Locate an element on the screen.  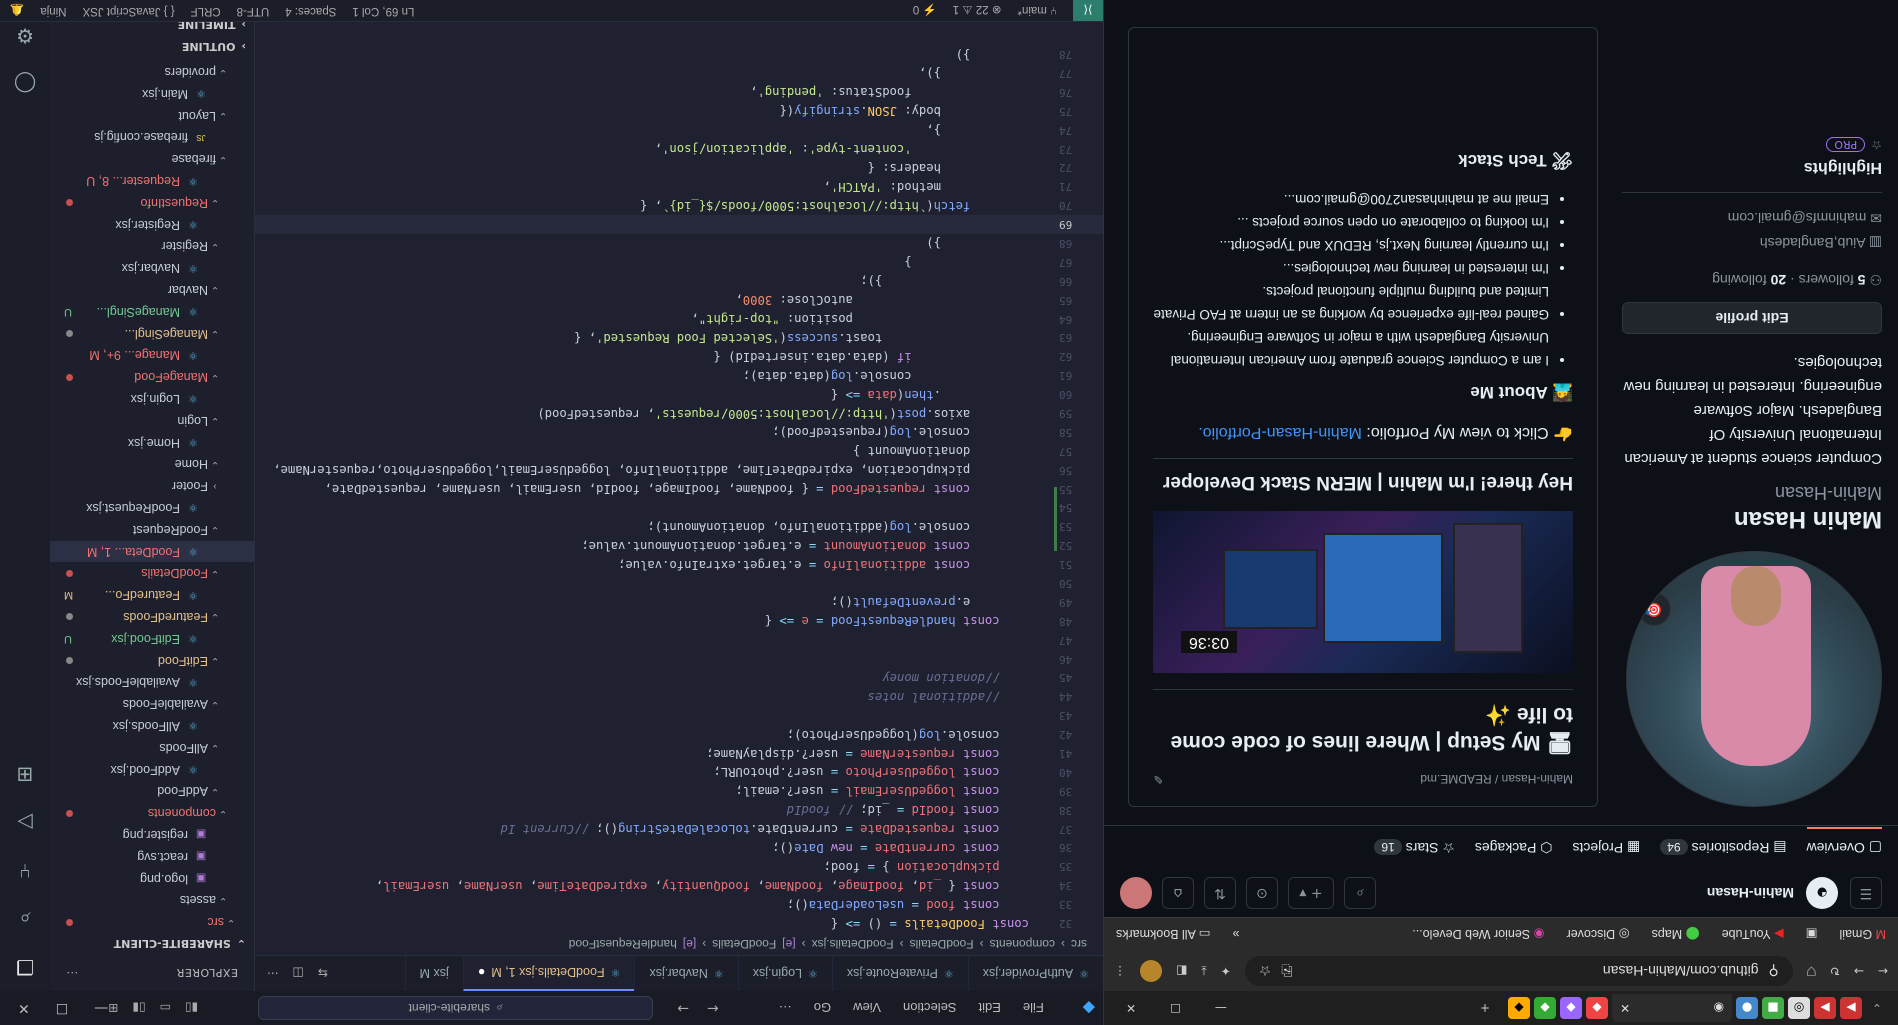
search-icon: ⌕ is located at coordinates (1360, 893).